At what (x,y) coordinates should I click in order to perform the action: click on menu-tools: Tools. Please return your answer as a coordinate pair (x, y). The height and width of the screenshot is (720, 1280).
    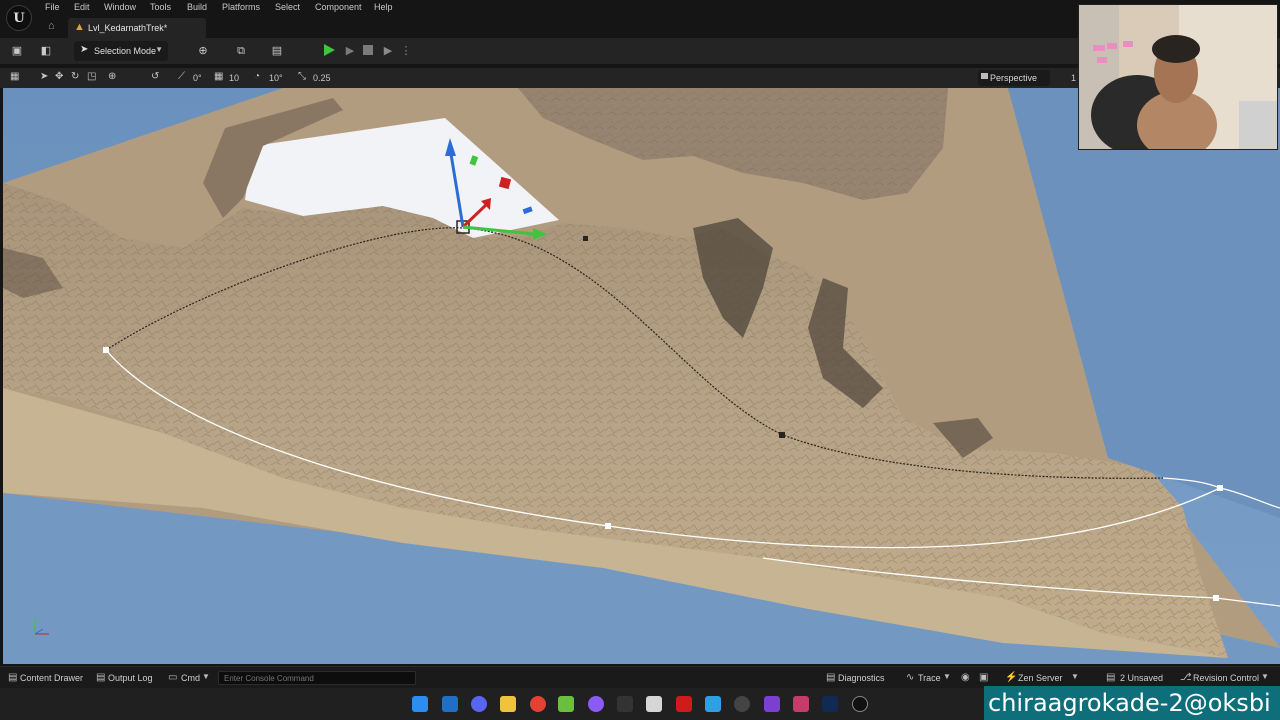
    Looking at the image, I should click on (160, 7).